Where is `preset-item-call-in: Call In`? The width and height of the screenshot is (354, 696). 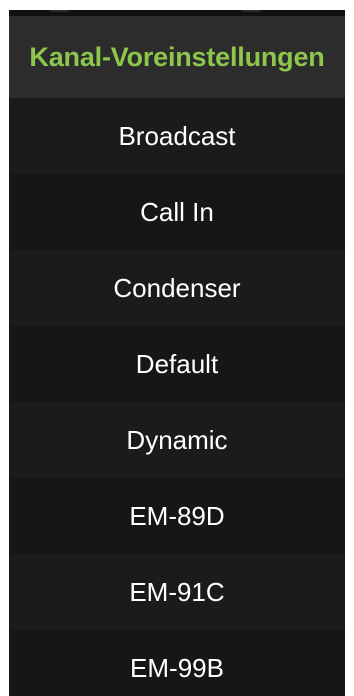 preset-item-call-in: Call In is located at coordinates (177, 212).